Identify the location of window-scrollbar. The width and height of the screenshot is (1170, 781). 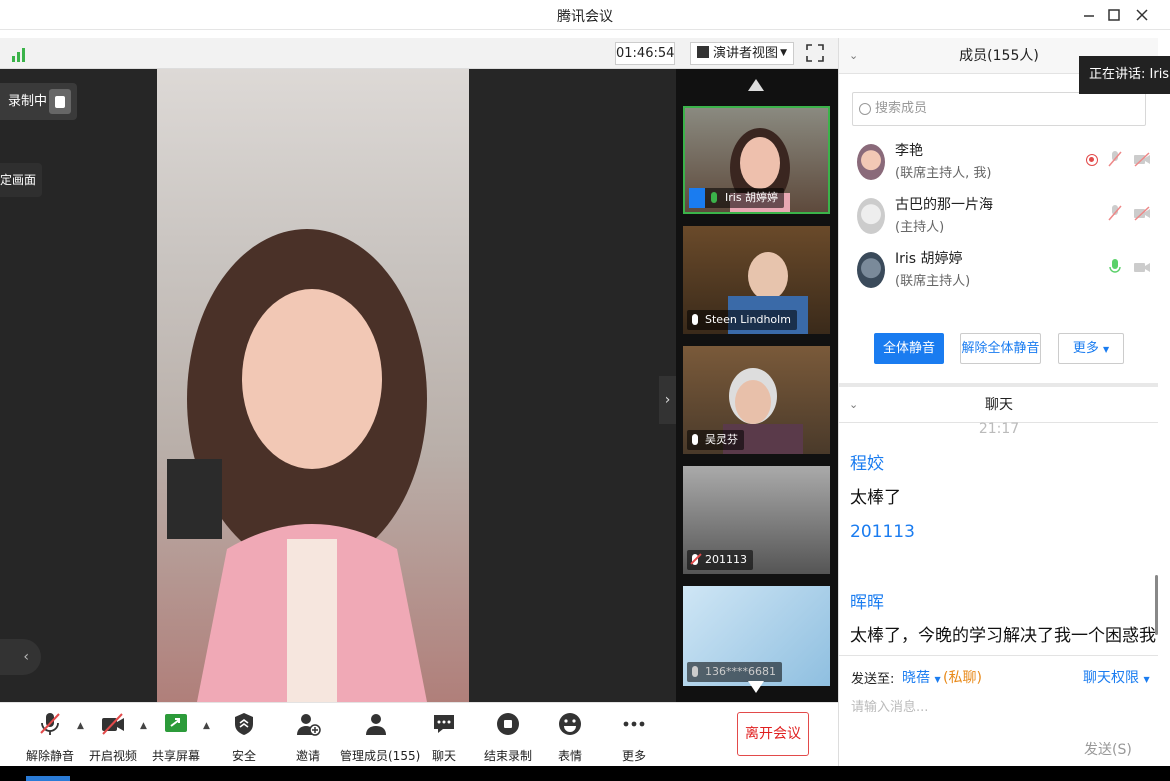
(1164, 402).